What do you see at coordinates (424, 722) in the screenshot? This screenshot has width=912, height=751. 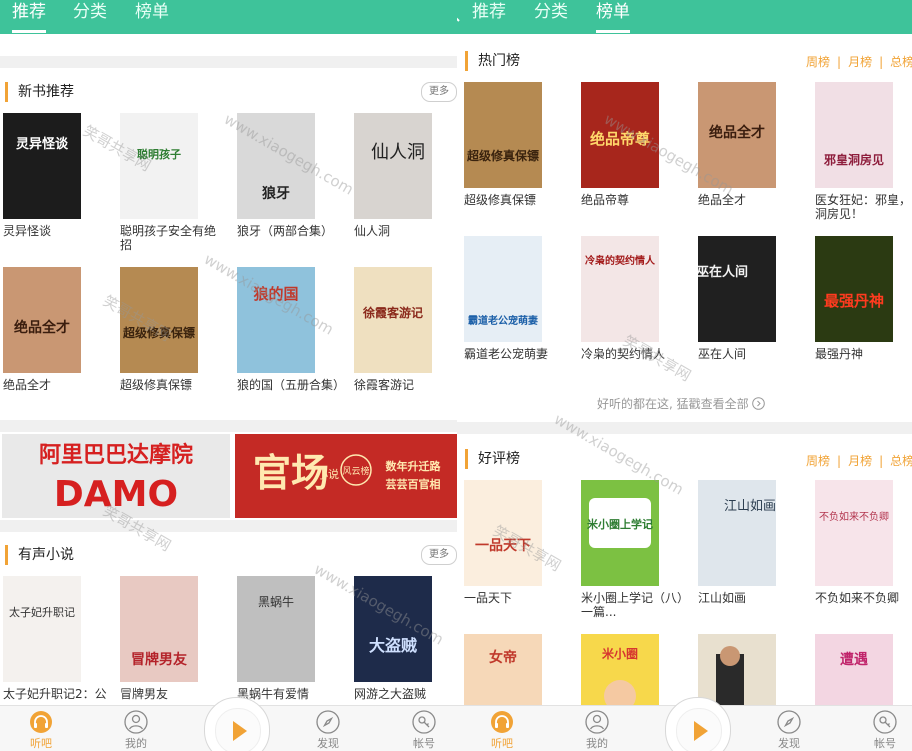 I see `key-icon` at bounding box center [424, 722].